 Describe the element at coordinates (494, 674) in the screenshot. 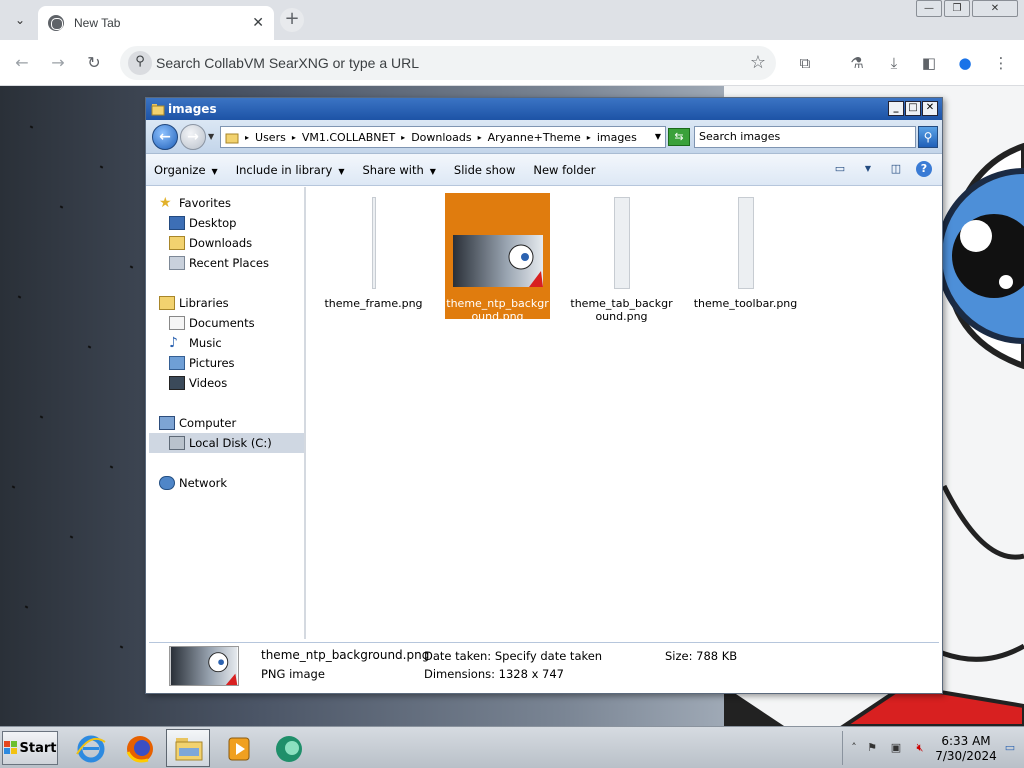

I see `details-dimensions: Dimensions: 1328 x 747` at that location.